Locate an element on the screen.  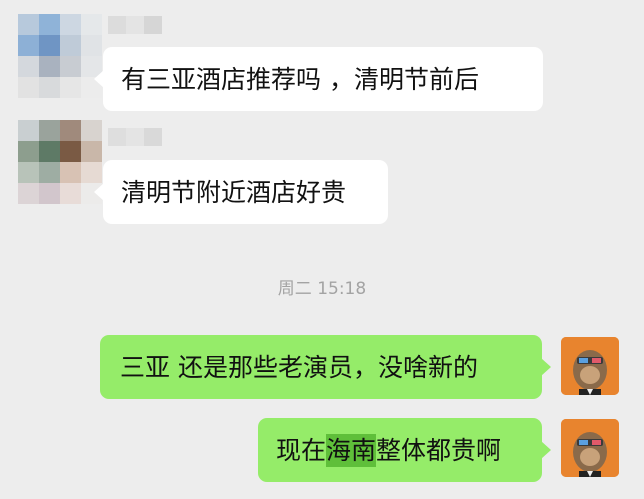
message-bubble: 清明节附近酒店好贵 is located at coordinates (241, 192).